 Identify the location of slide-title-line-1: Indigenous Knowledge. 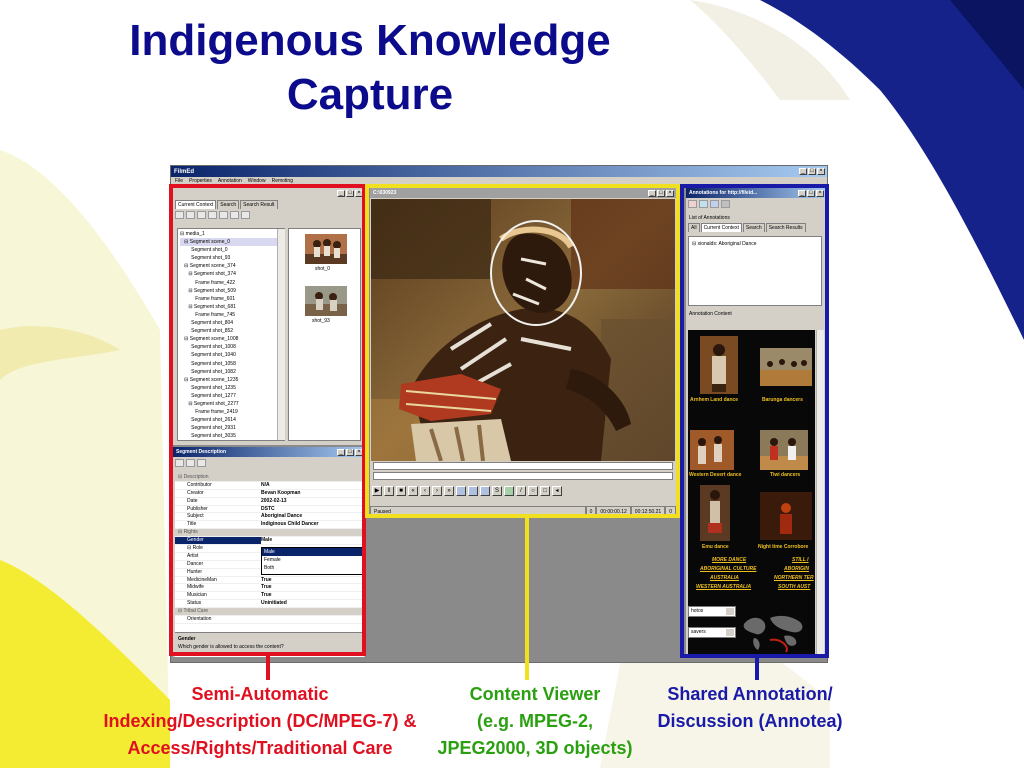
(370, 40).